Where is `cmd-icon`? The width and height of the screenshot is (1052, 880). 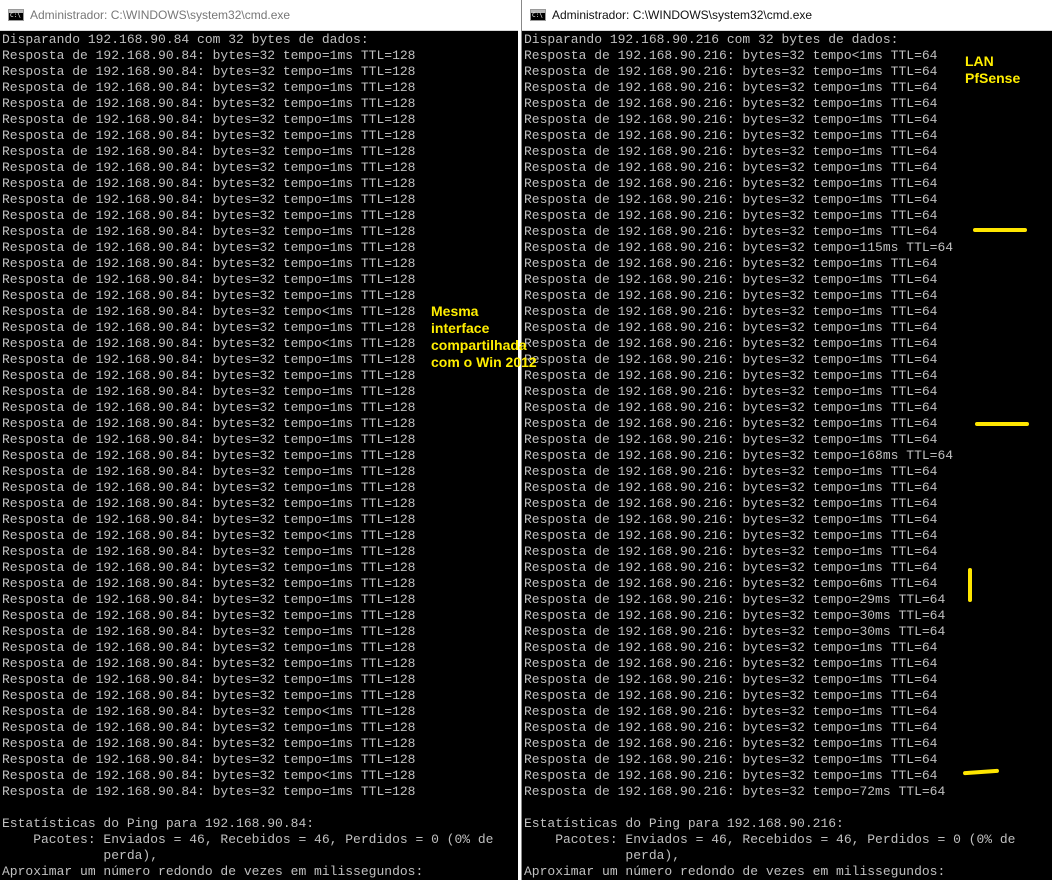
cmd-icon is located at coordinates (16, 15).